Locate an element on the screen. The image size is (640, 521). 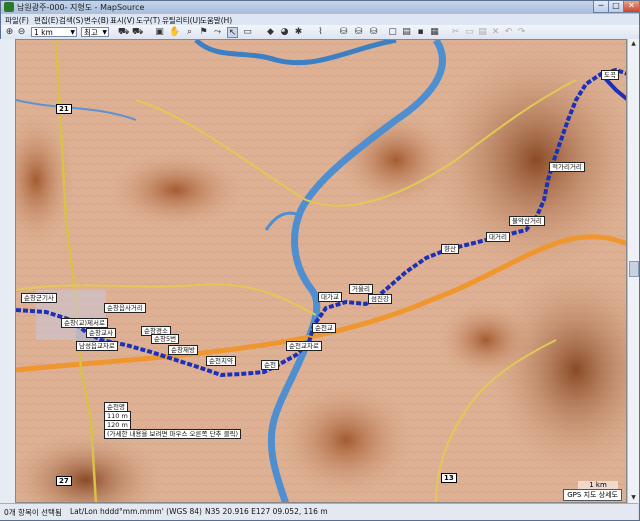
waypoint-label: 순창제방 is located at coordinates (183, 350).